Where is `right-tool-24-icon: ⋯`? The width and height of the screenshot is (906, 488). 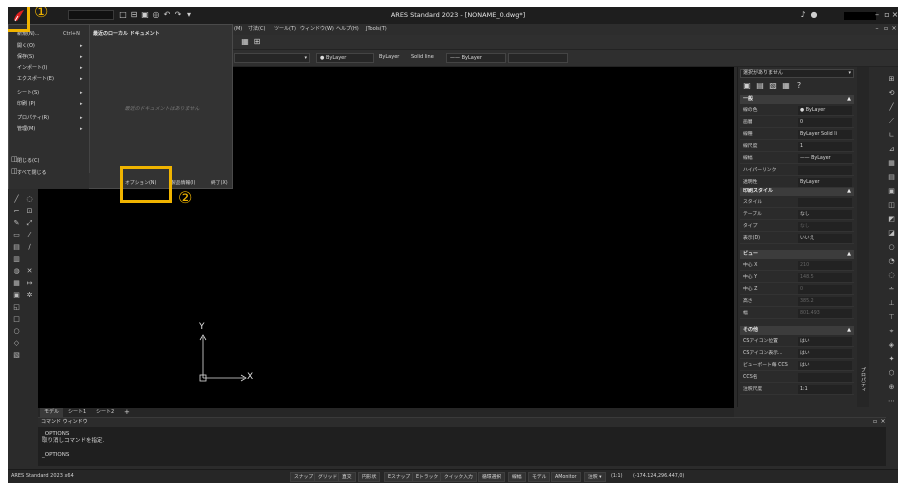 right-tool-24-icon: ⋯ is located at coordinates (891, 401).